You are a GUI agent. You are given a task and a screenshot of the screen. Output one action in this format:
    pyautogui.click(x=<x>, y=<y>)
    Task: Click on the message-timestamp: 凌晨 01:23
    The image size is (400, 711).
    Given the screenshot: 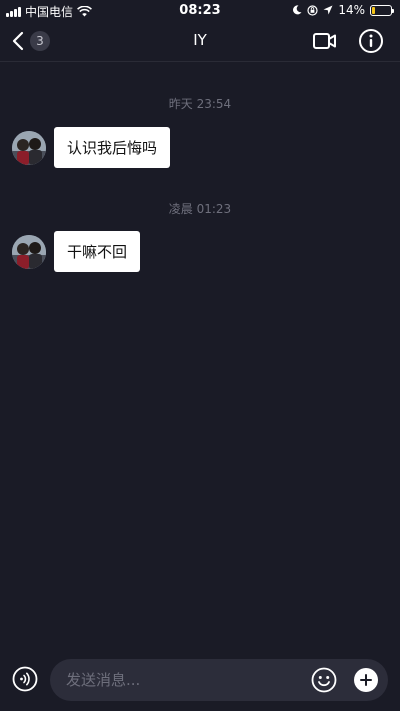 What is the action you would take?
    pyautogui.click(x=200, y=209)
    